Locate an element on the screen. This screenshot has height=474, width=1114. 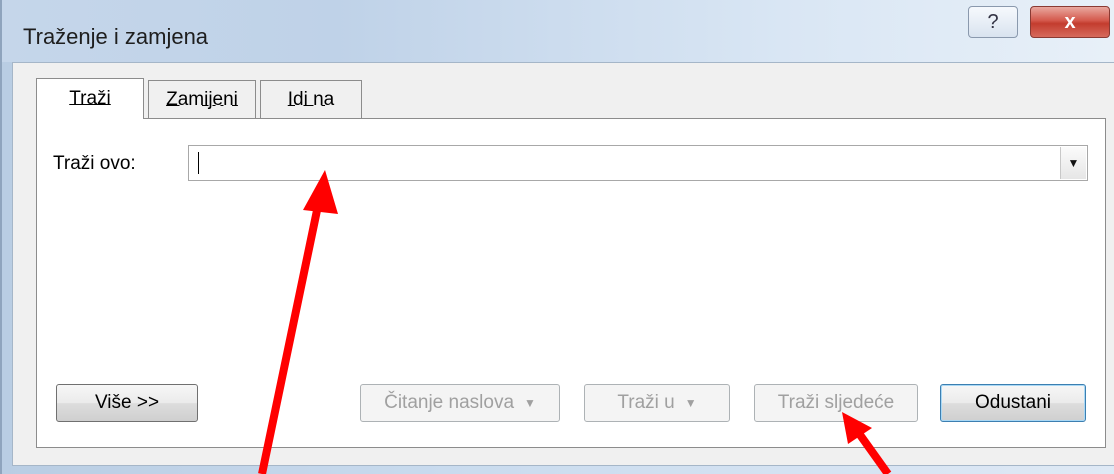
more-button: Više >> is located at coordinates (127, 403).